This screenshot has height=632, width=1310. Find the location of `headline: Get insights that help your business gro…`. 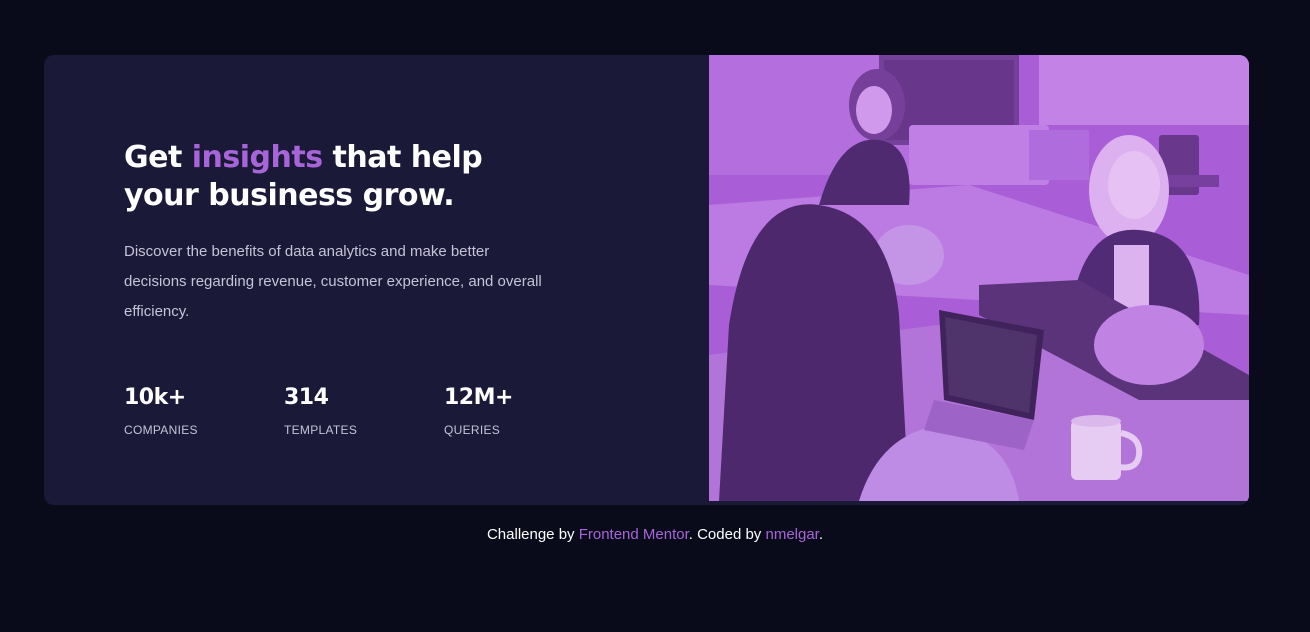

headline: Get insights that help your business gro… is located at coordinates (344, 177).